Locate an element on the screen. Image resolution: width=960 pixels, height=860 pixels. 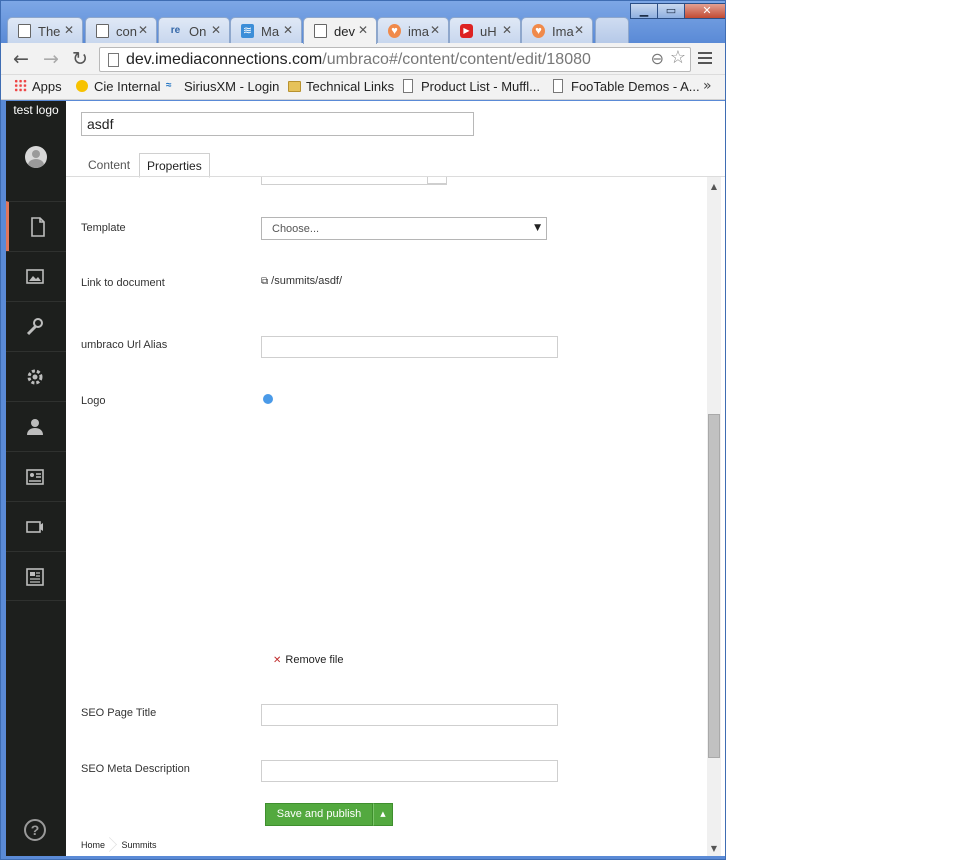
breadcrumb: Home Summits is located at coordinates (118, 845).